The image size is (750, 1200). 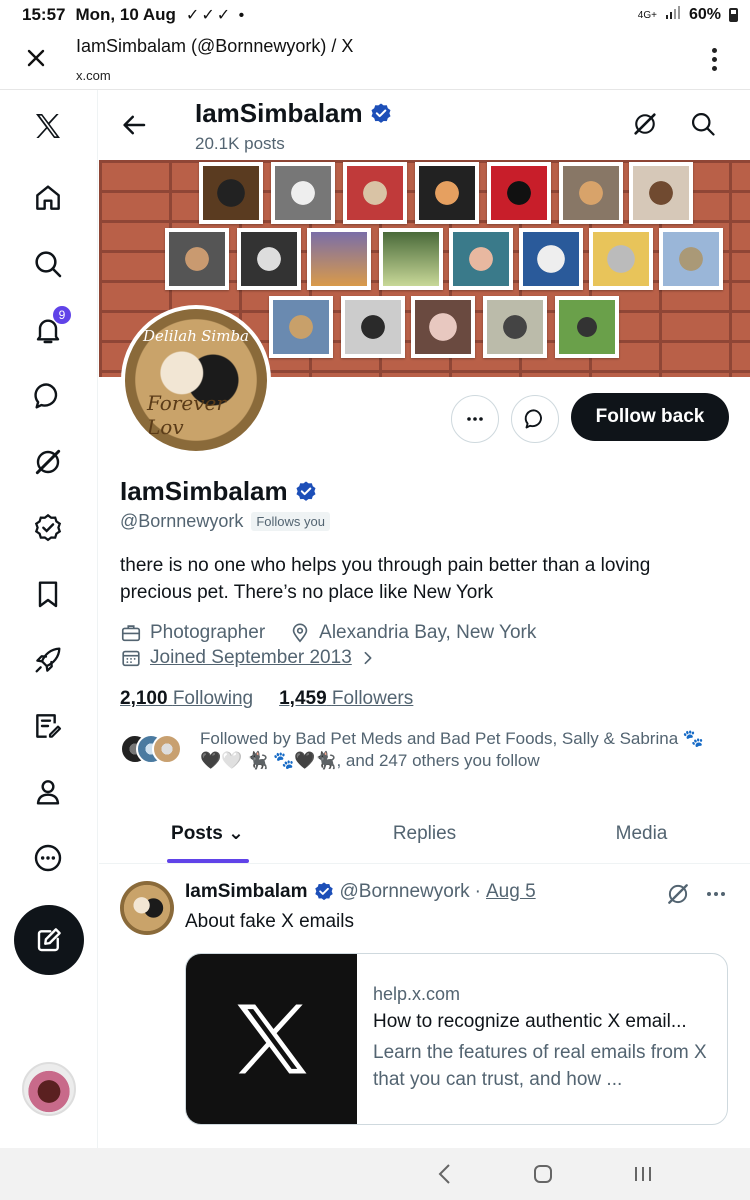 I want to click on lists-icon, so click(x=48, y=726).